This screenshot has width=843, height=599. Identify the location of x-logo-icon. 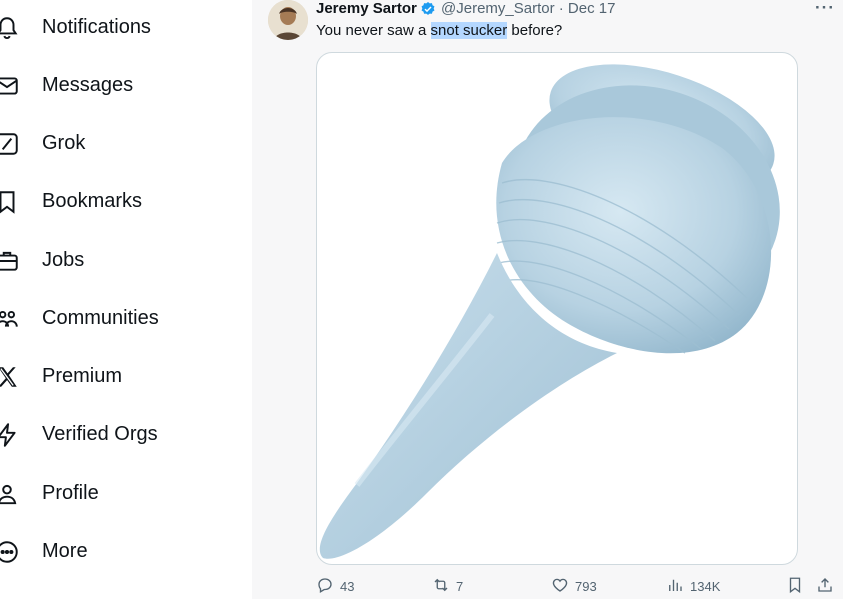
(10, 377).